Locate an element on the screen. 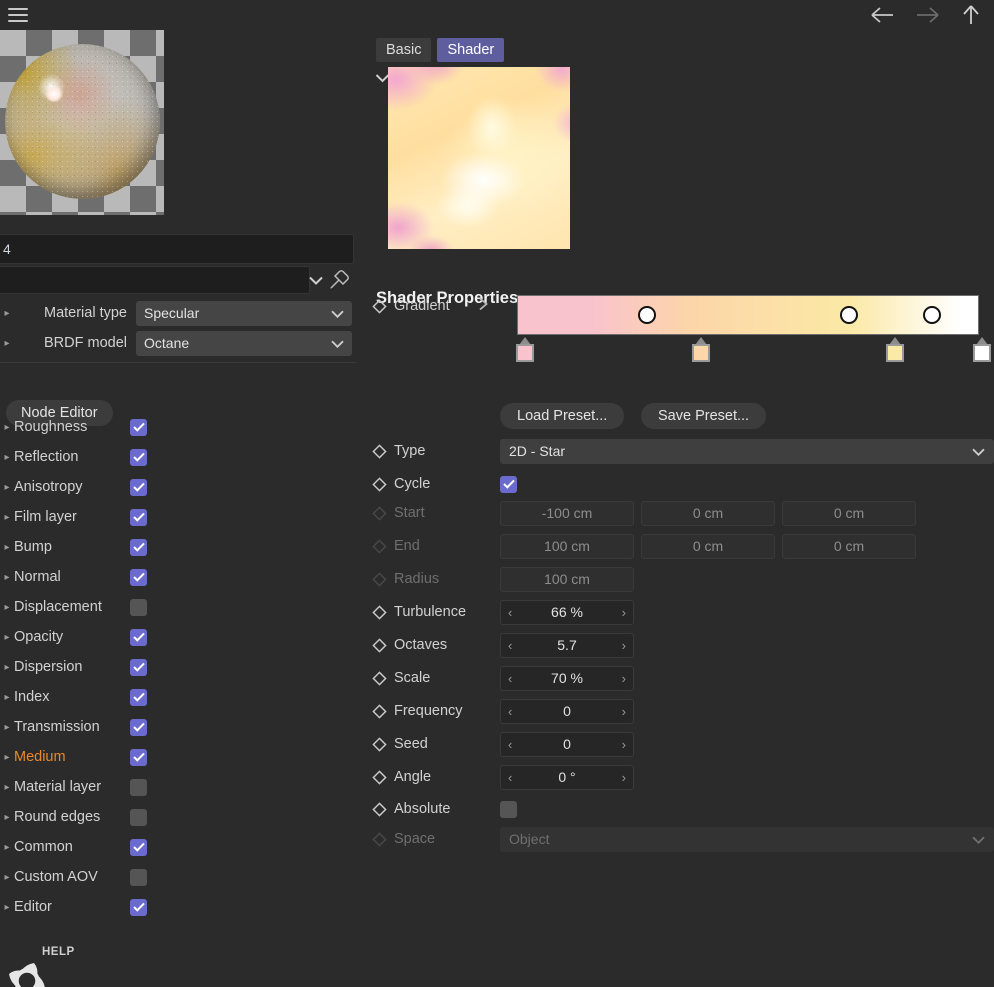 This screenshot has height=987, width=994. up-button is located at coordinates (971, 15).